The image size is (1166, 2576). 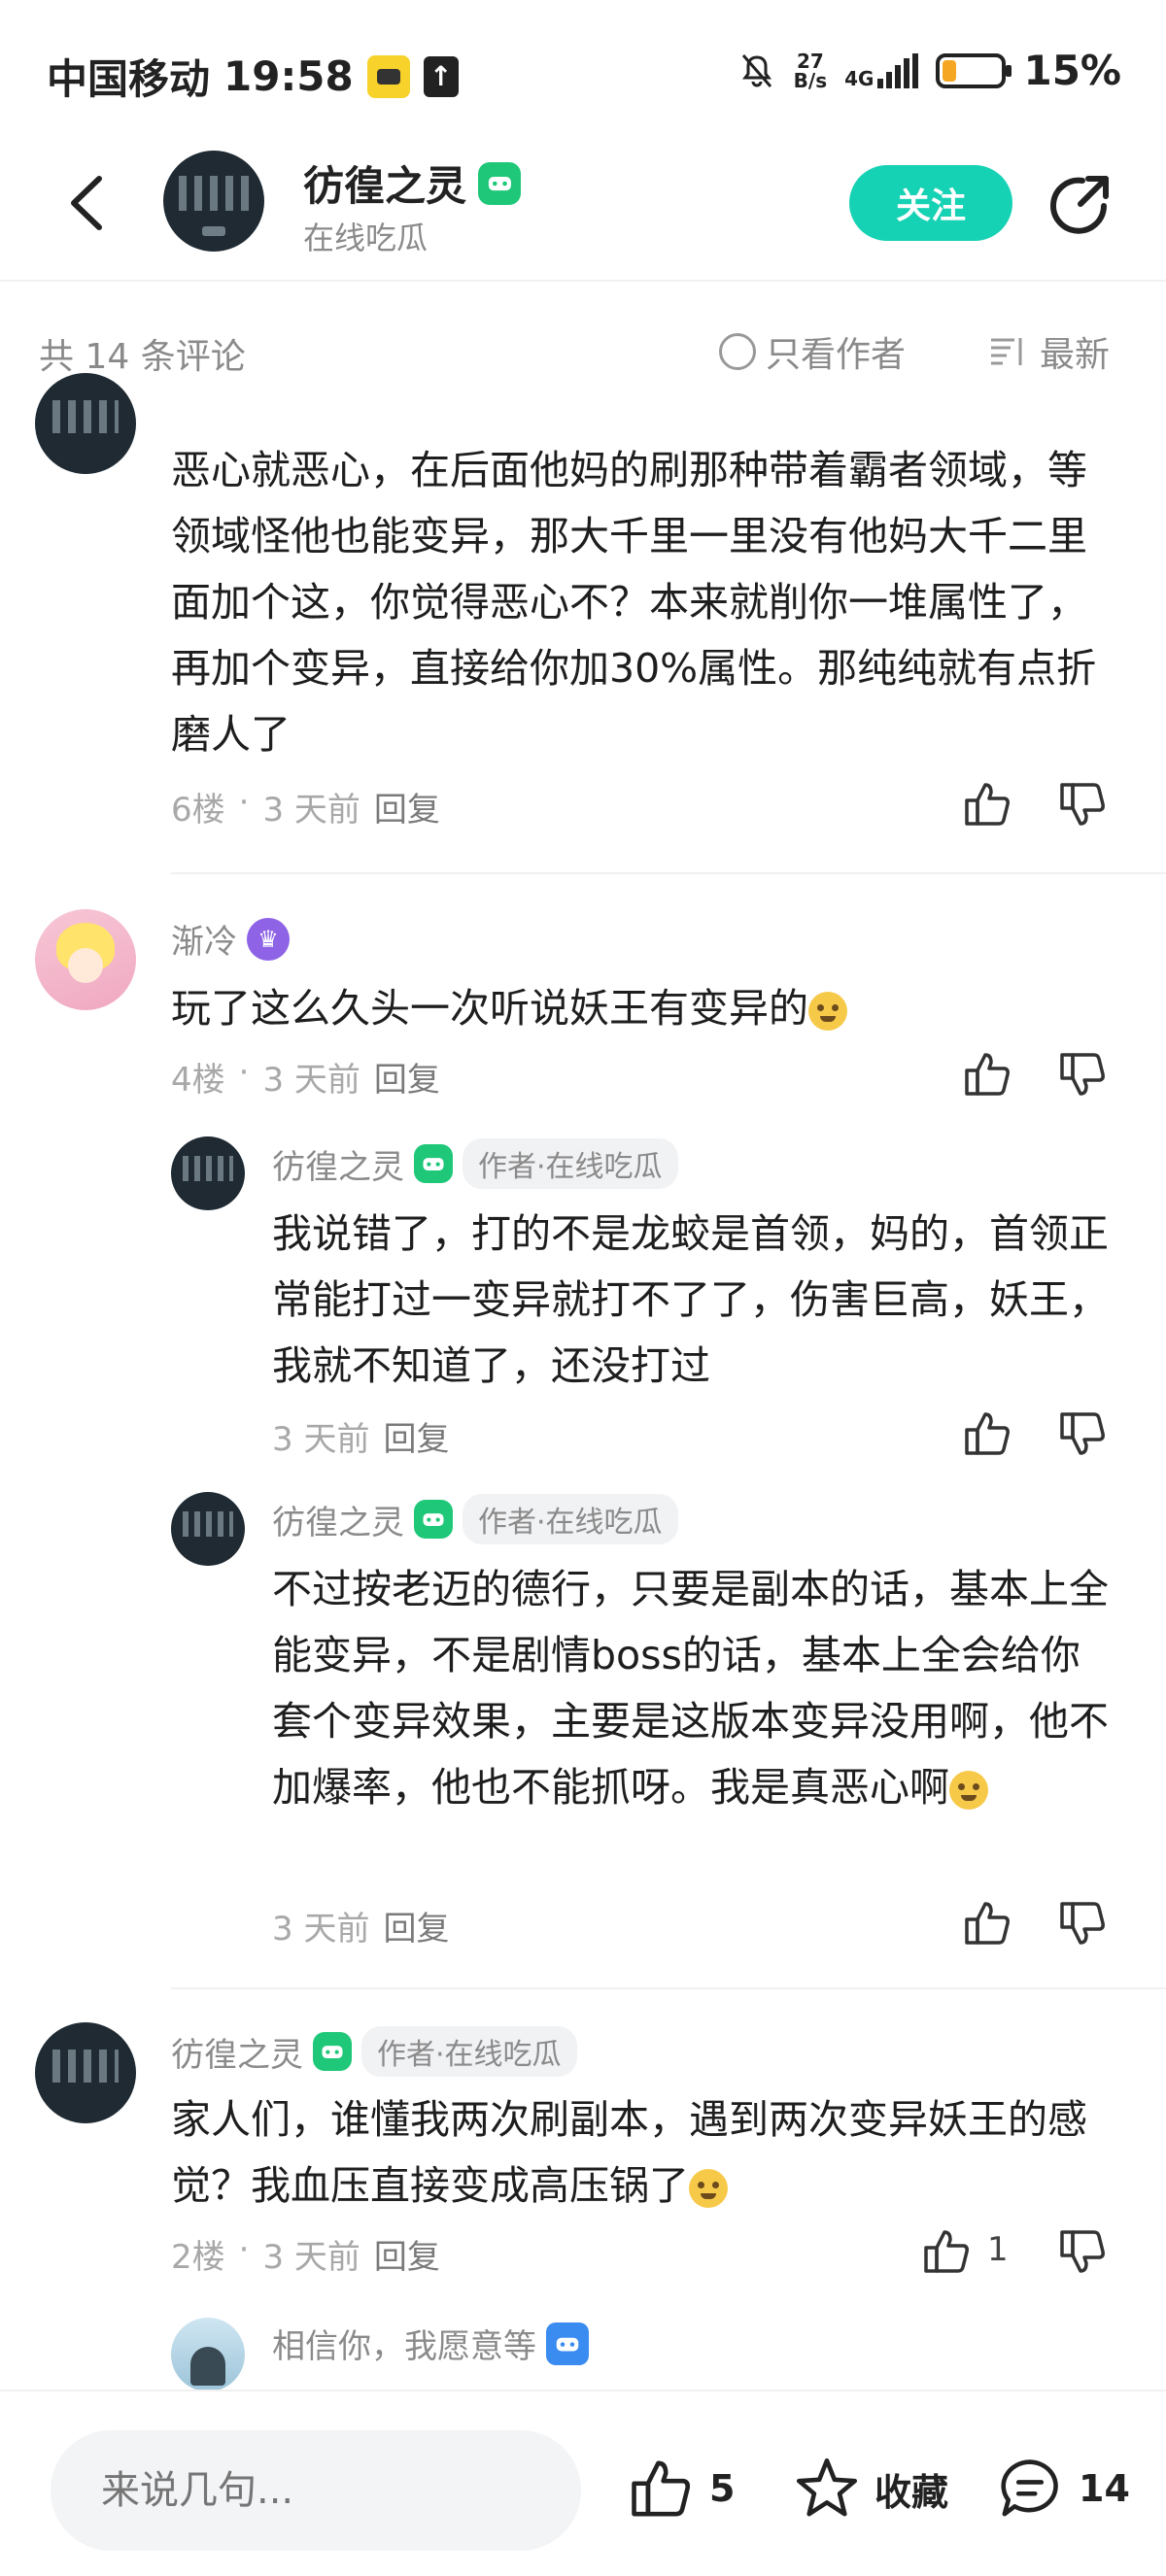 What do you see at coordinates (1075, 355) in the screenshot?
I see `newest-label: 最新` at bounding box center [1075, 355].